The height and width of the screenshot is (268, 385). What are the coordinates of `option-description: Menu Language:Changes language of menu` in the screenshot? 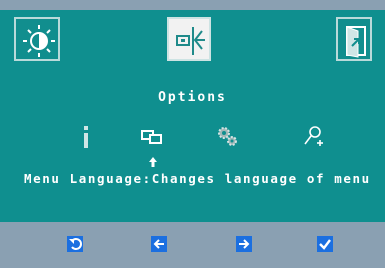 It's located at (199, 179).